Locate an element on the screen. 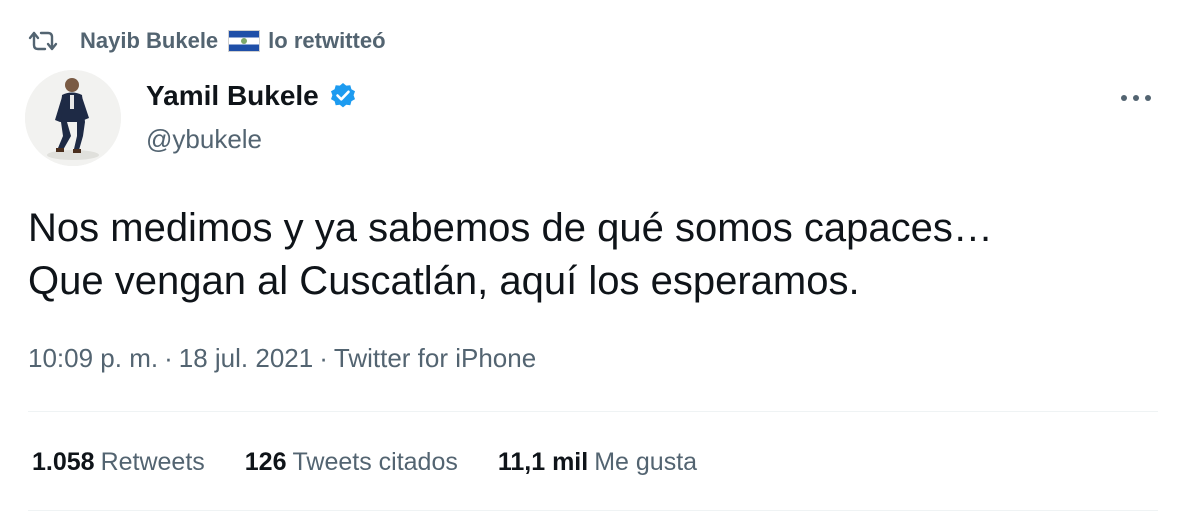 The image size is (1200, 518). tweet-source: Twitter for iPhone is located at coordinates (435, 358).